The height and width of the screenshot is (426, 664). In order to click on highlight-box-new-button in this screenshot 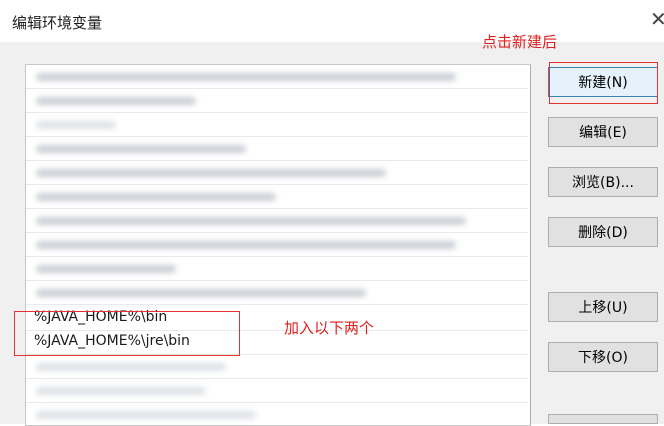, I will do `click(603, 83)`.